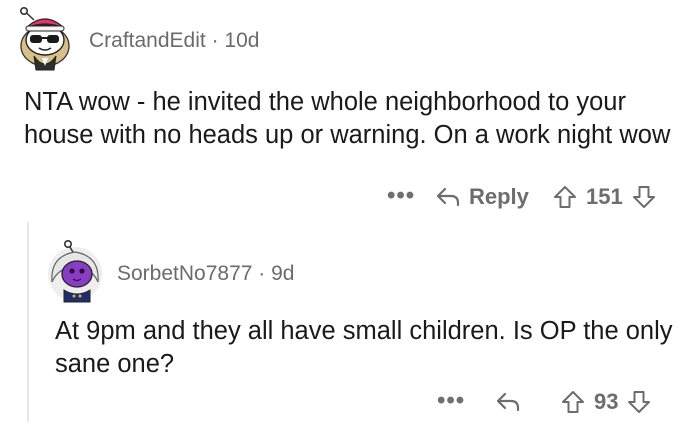  Describe the element at coordinates (242, 40) in the screenshot. I see `comment-age: 10d` at that location.